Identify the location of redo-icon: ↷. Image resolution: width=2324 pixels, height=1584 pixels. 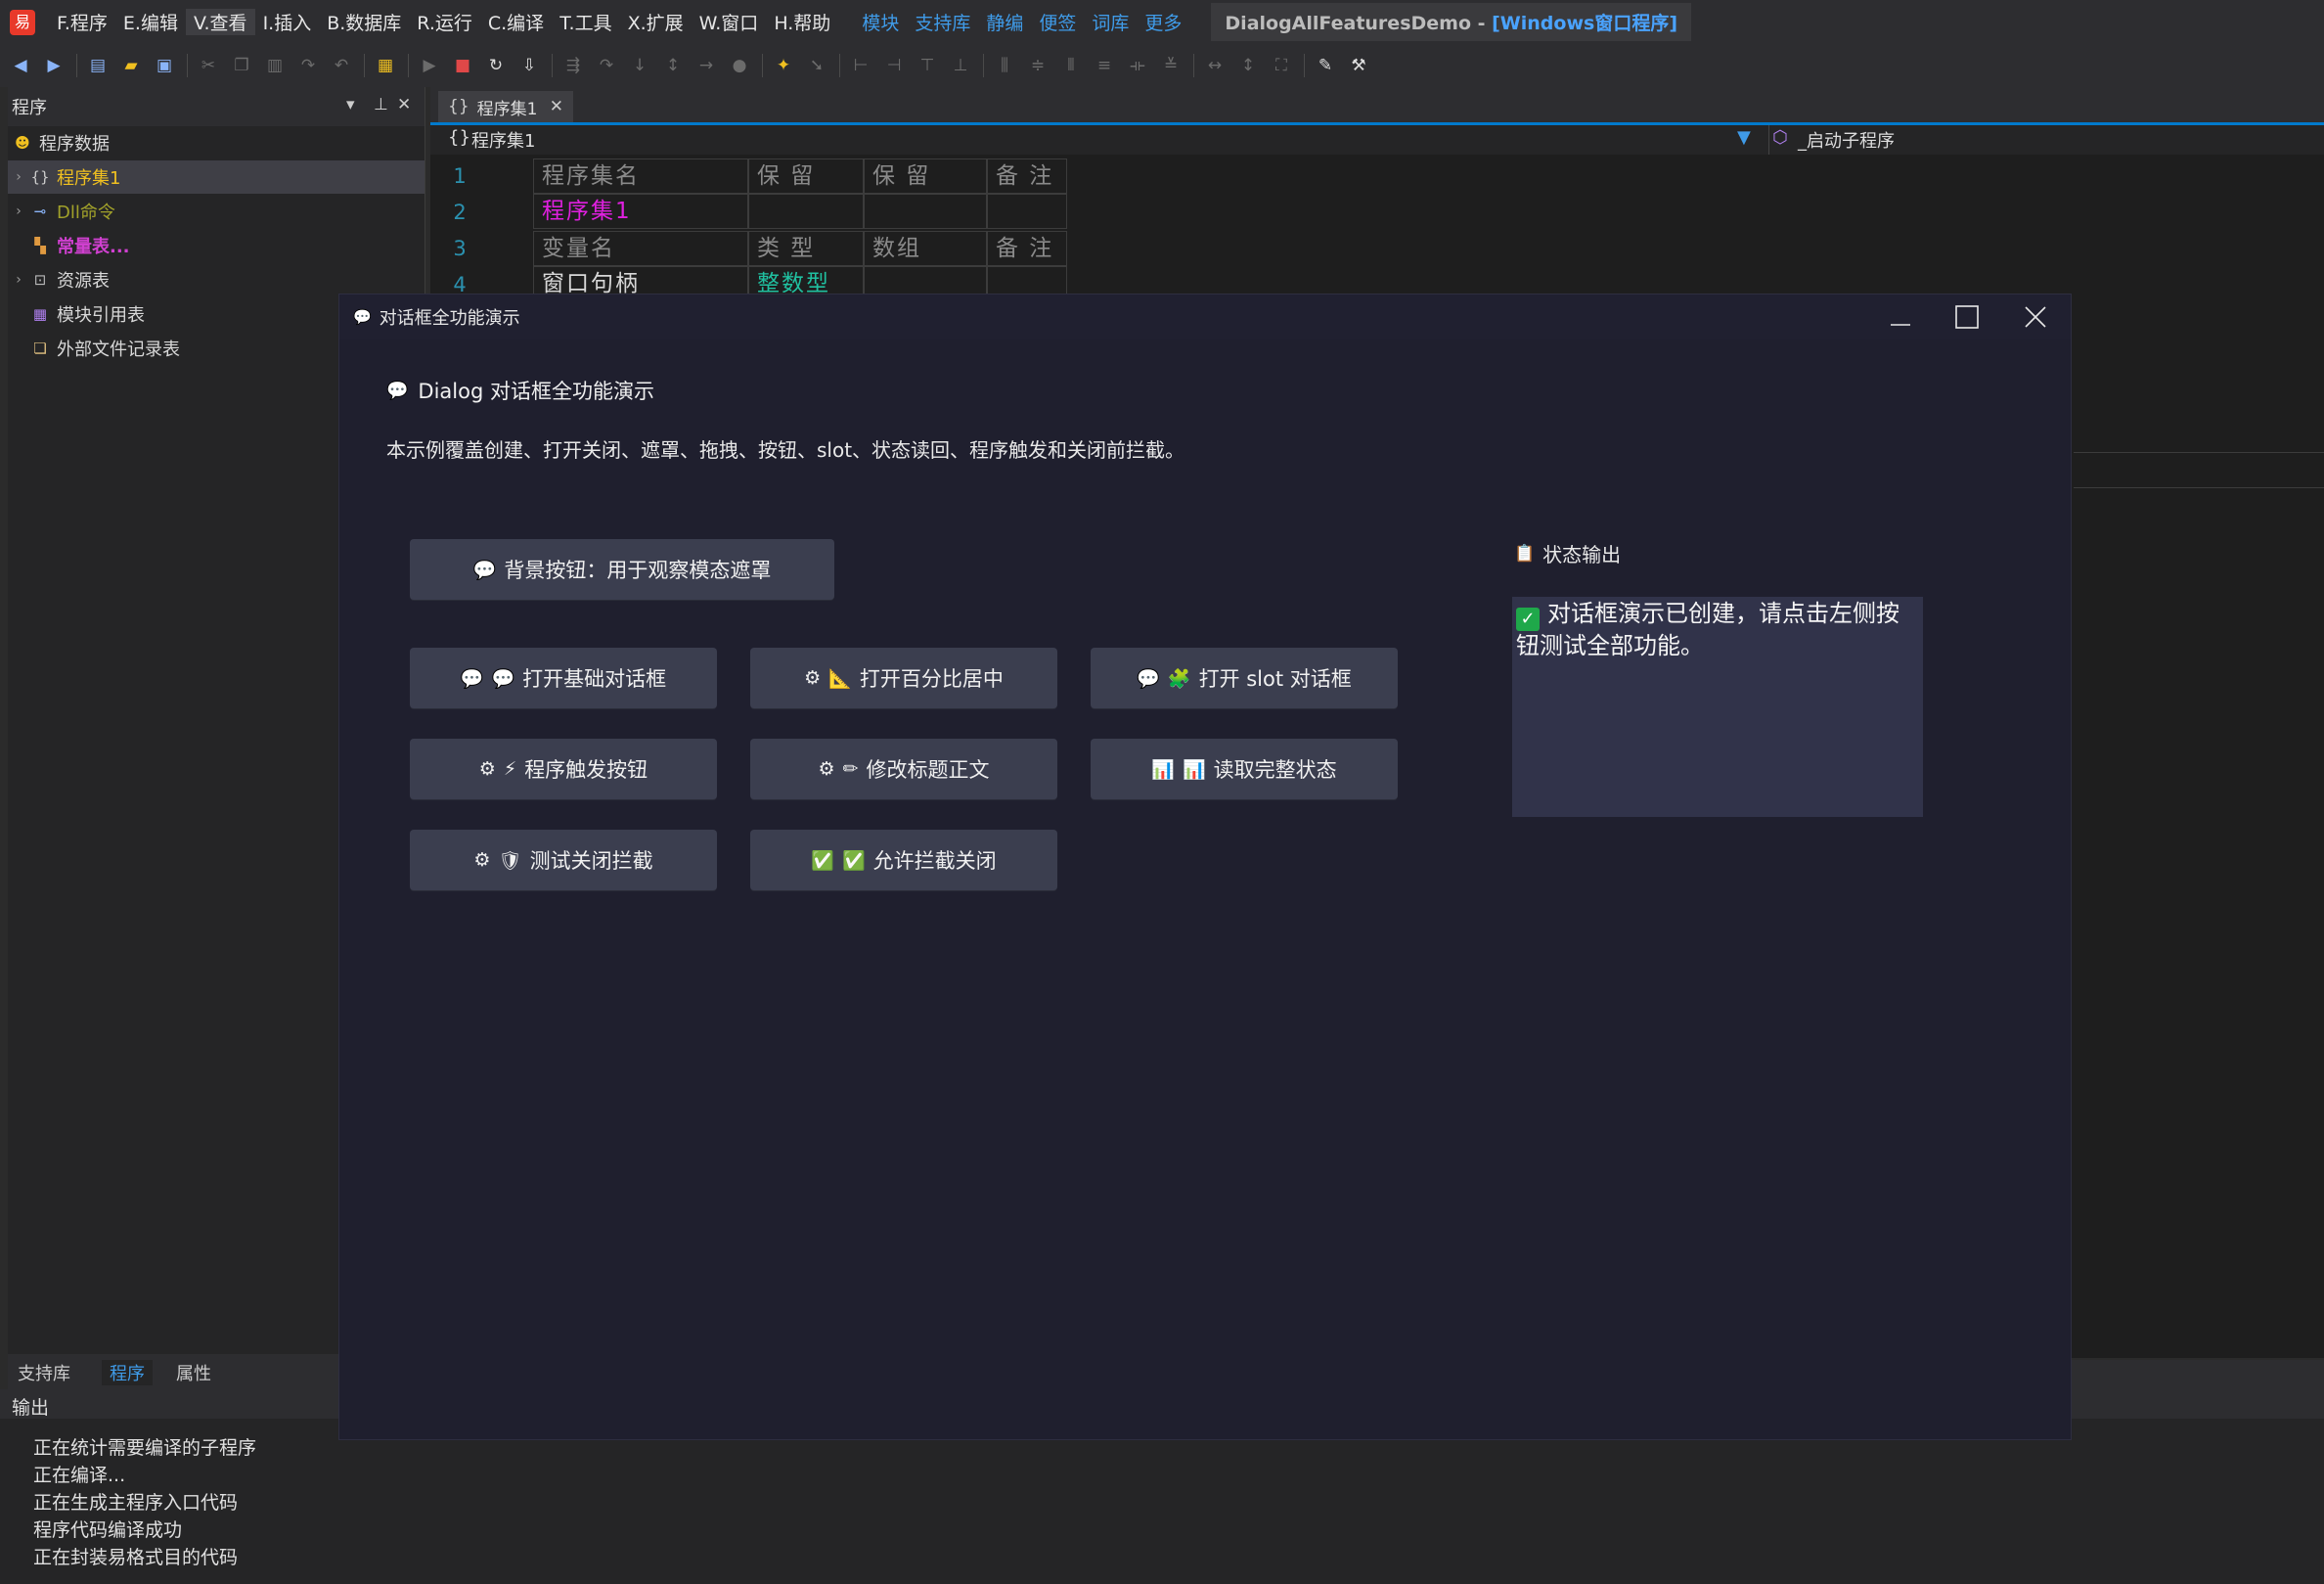
(308, 65).